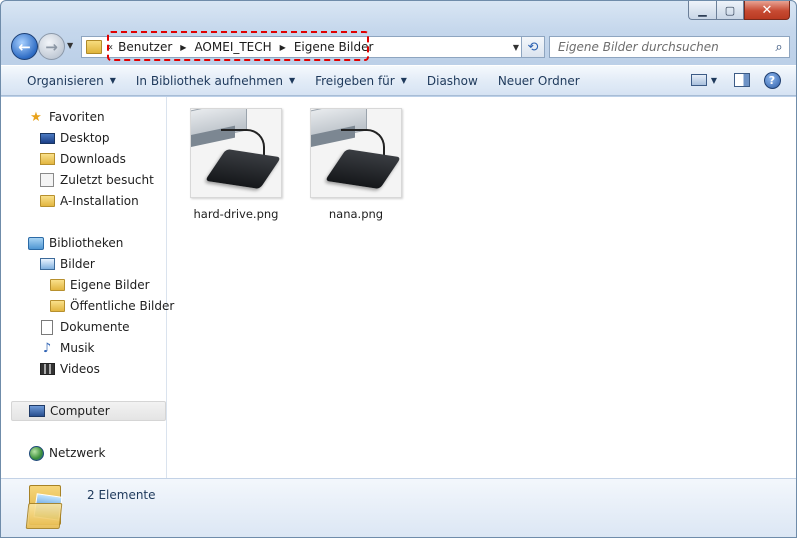 The image size is (797, 538). Describe the element at coordinates (355, 80) in the screenshot. I see `share-label: Freigeben für` at that location.